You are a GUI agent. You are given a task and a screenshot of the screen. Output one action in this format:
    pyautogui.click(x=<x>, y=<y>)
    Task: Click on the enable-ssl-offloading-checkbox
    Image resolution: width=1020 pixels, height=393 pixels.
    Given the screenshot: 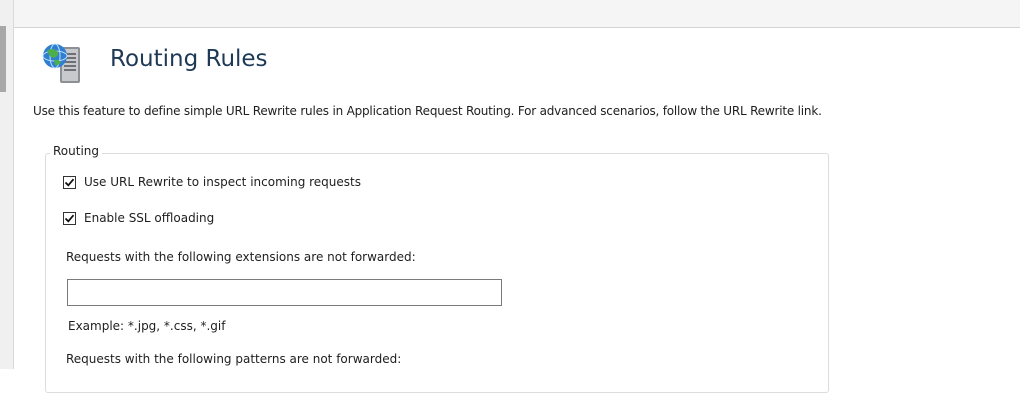 What is the action you would take?
    pyautogui.click(x=69, y=218)
    